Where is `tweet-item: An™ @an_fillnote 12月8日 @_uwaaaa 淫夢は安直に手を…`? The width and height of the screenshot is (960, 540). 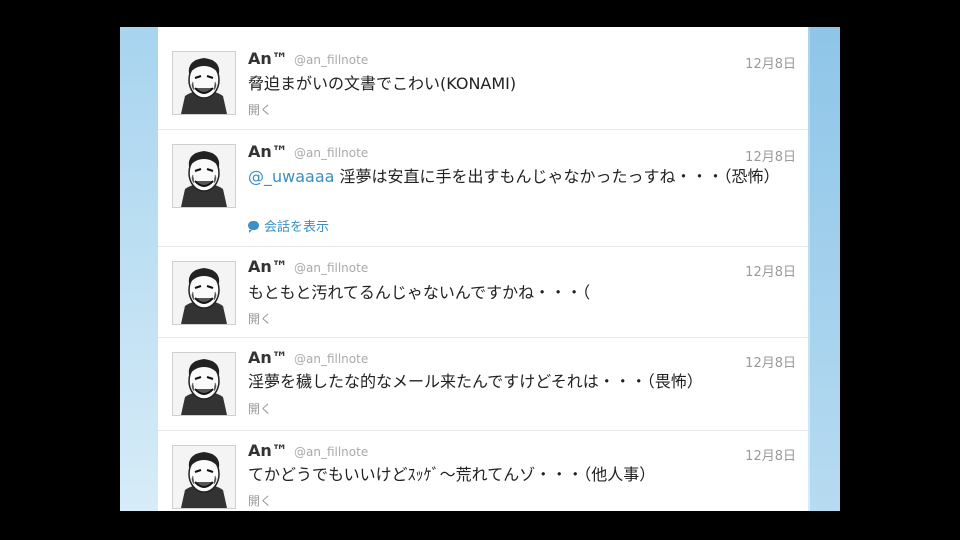
tweet-item: An™ @an_fillnote 12月8日 @_uwaaaa 淫夢は安直に手を… is located at coordinates (483, 188).